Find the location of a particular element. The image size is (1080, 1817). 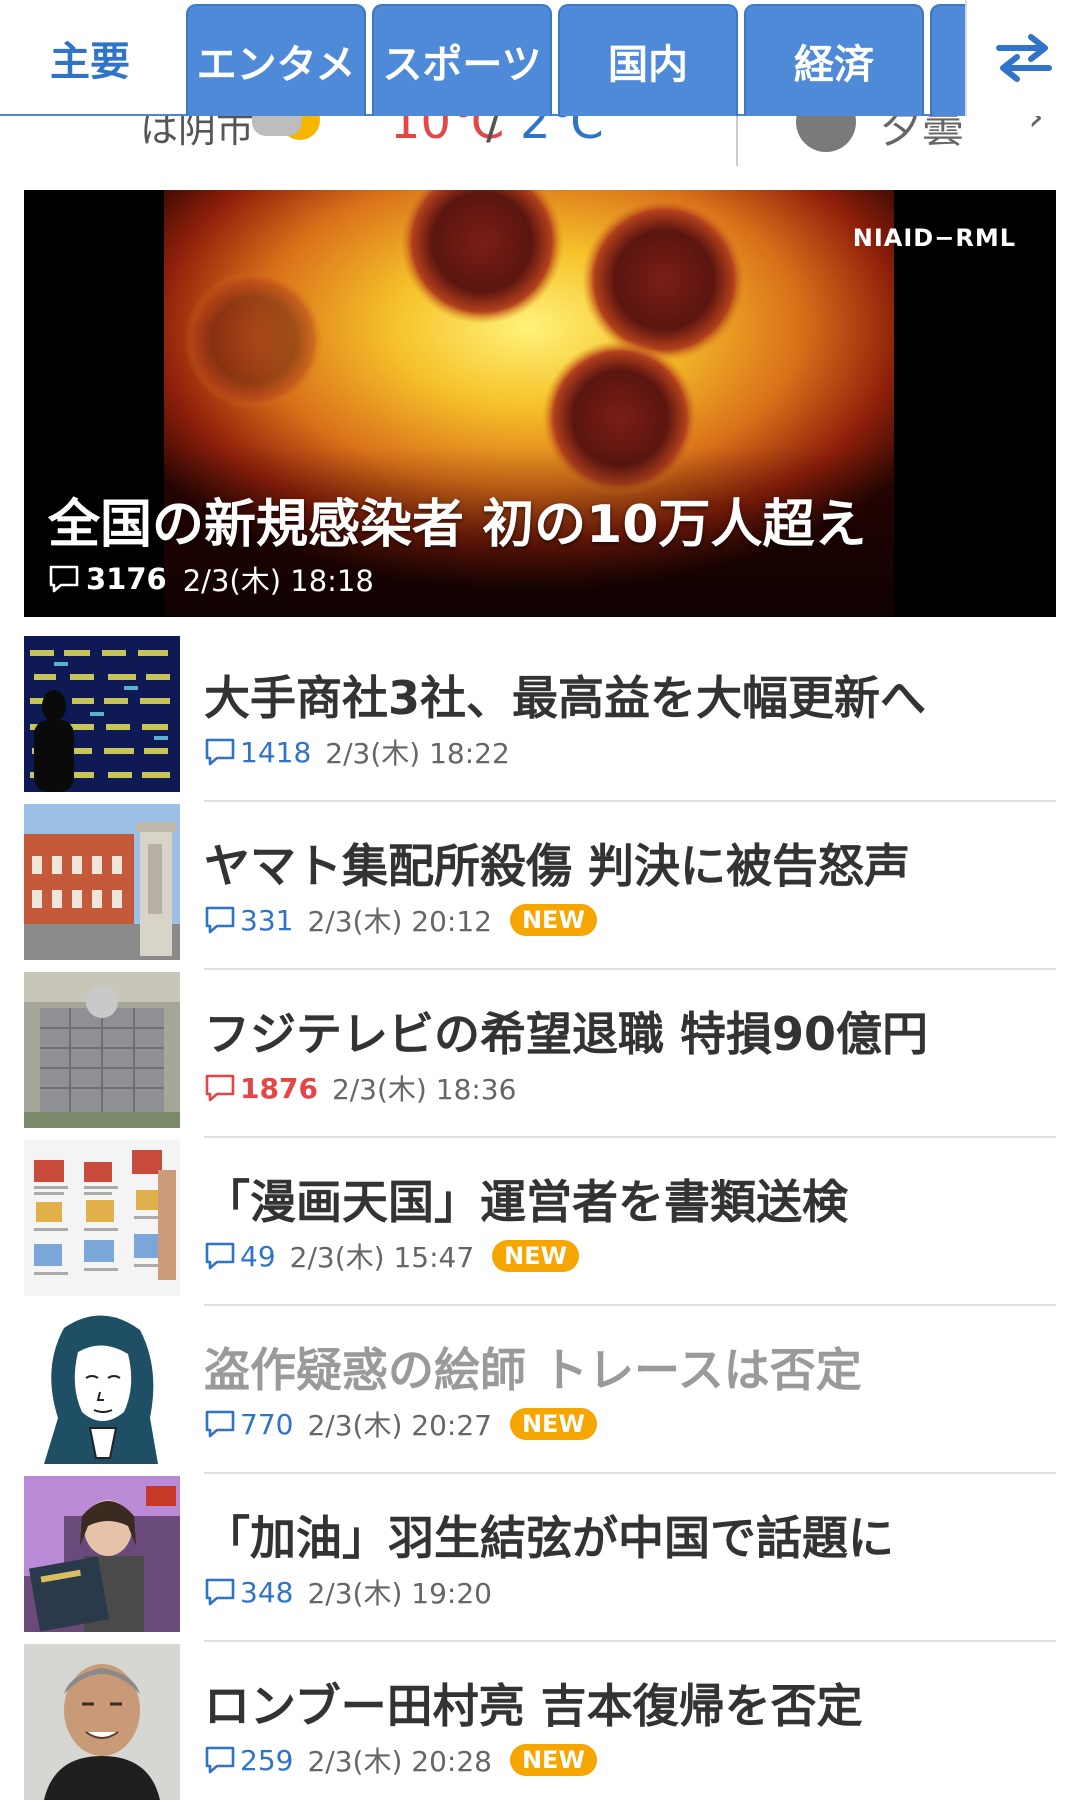

category-tab-bar: 主要 エンタメ スポーツ 国内 経済 is located at coordinates (540, 58).